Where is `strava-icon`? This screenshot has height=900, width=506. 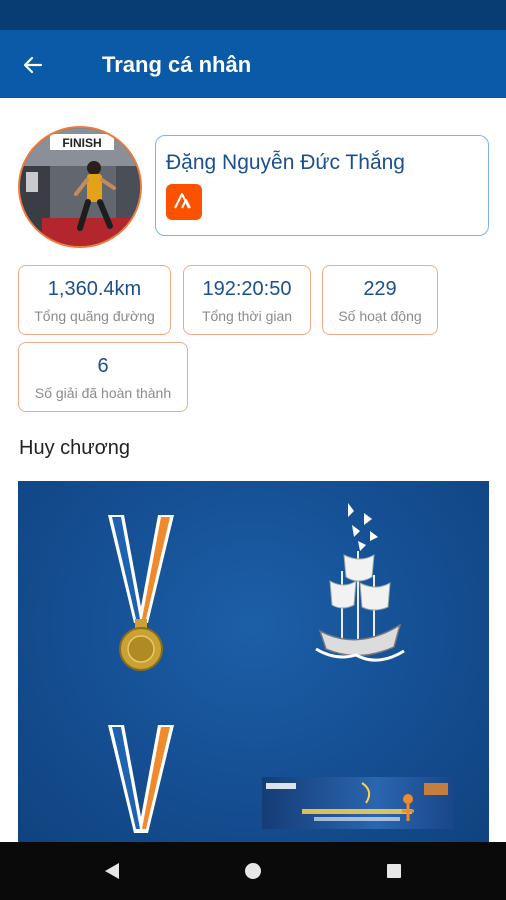
strava-icon is located at coordinates (182, 201).